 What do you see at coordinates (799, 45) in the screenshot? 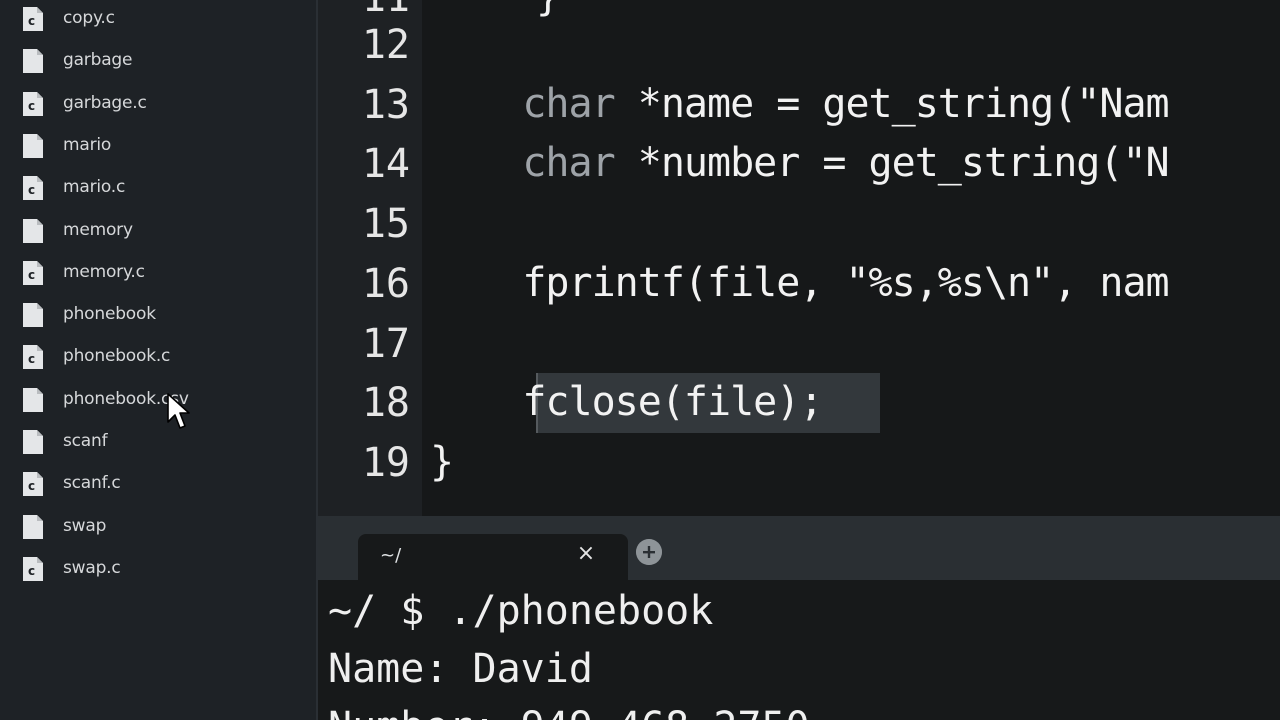
I see `code-line: 12` at bounding box center [799, 45].